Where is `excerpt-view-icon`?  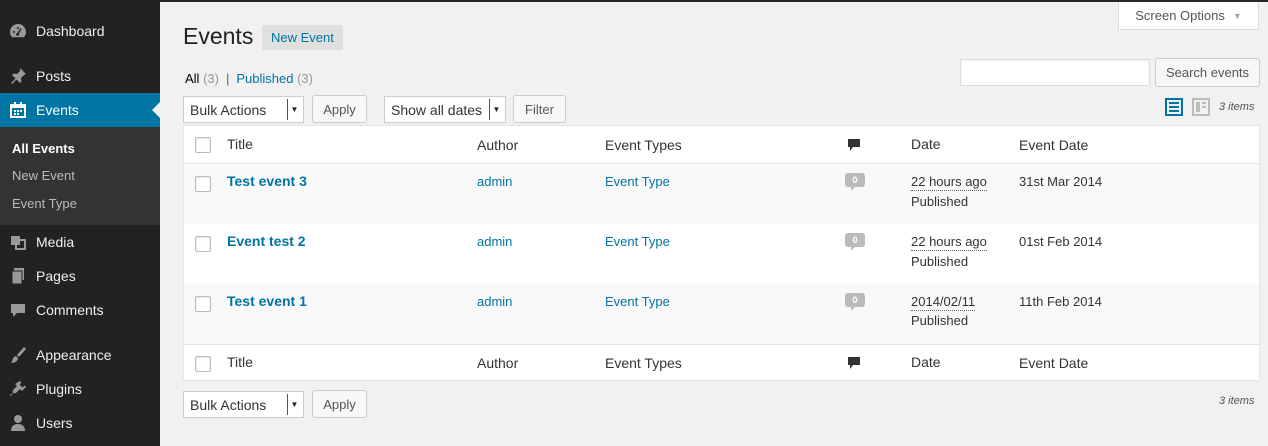
excerpt-view-icon is located at coordinates (1201, 107).